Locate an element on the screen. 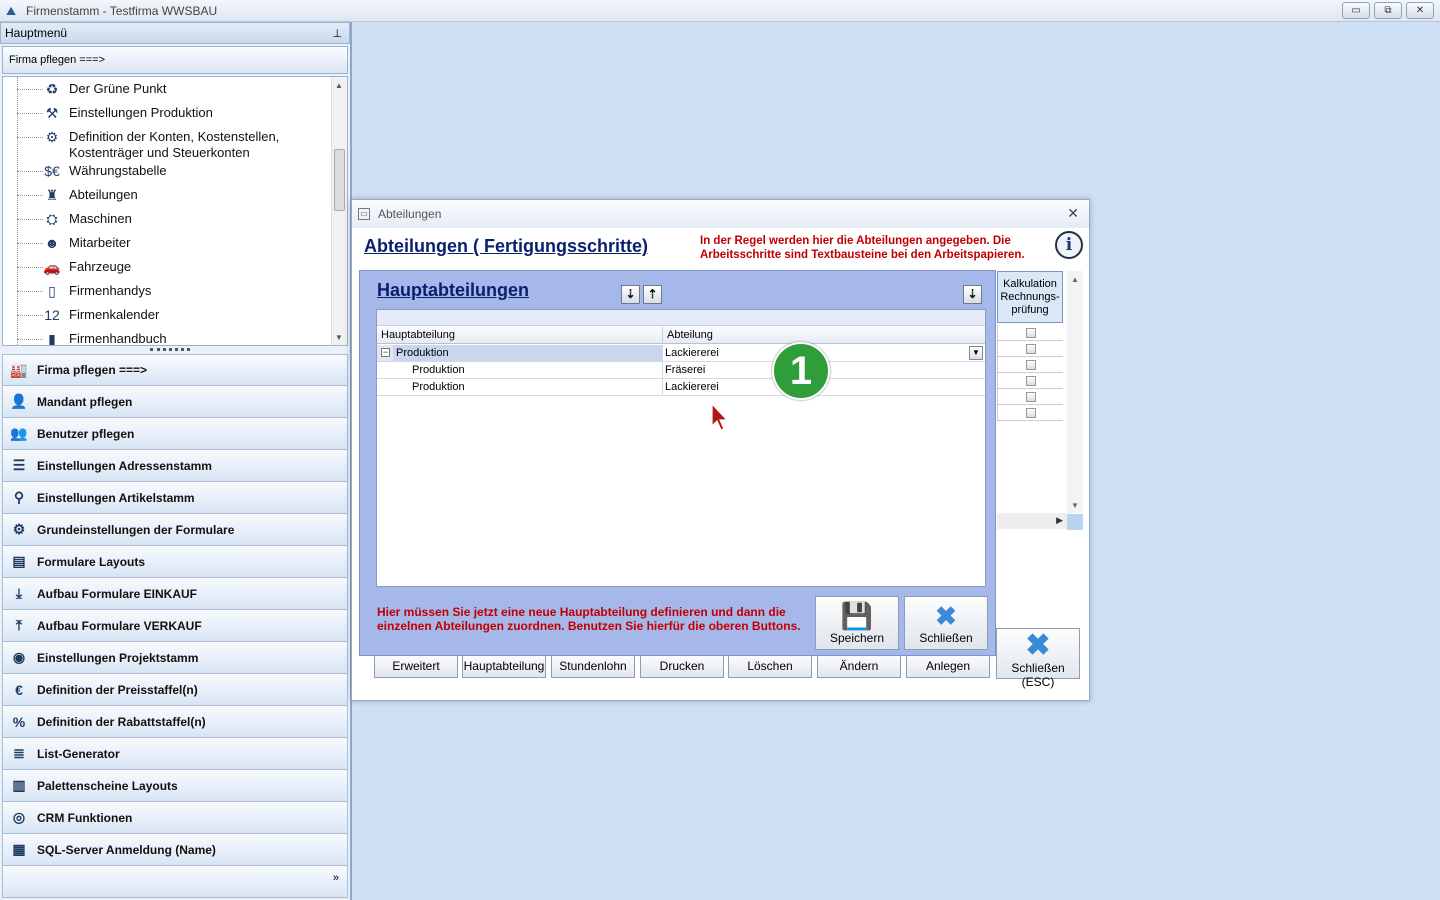 This screenshot has height=900, width=1440. add-row-button: ⇣ is located at coordinates (972, 294).